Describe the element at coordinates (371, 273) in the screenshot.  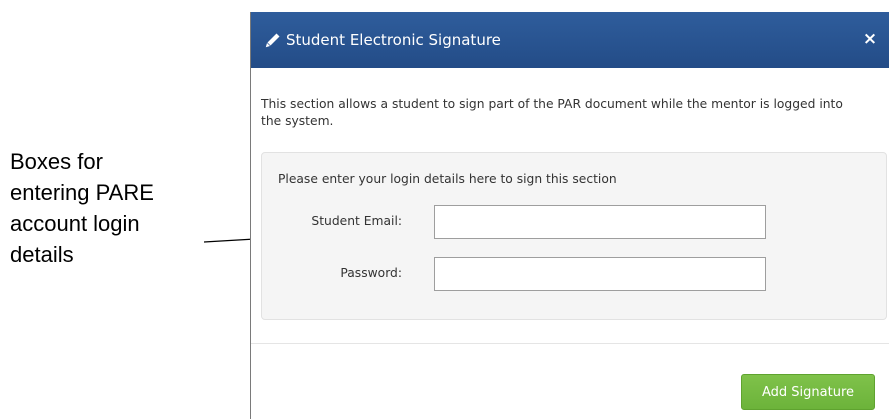
I see `password-label: Password:` at that location.